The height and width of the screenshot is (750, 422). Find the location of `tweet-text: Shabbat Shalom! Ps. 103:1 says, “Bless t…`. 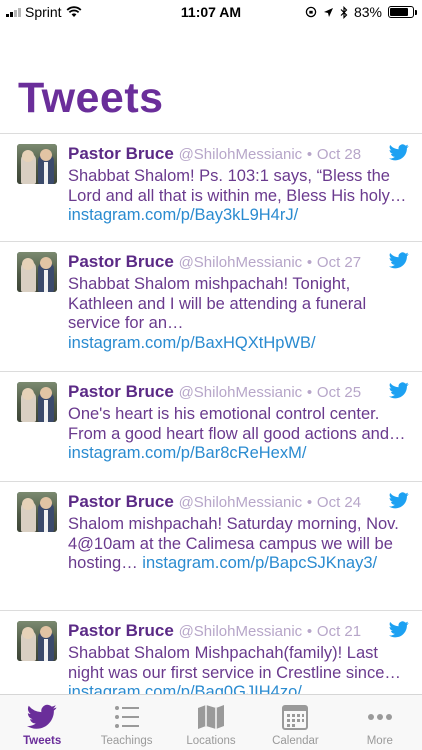

tweet-text: Shabbat Shalom! Ps. 103:1 says, “Bless t… is located at coordinates (237, 195).